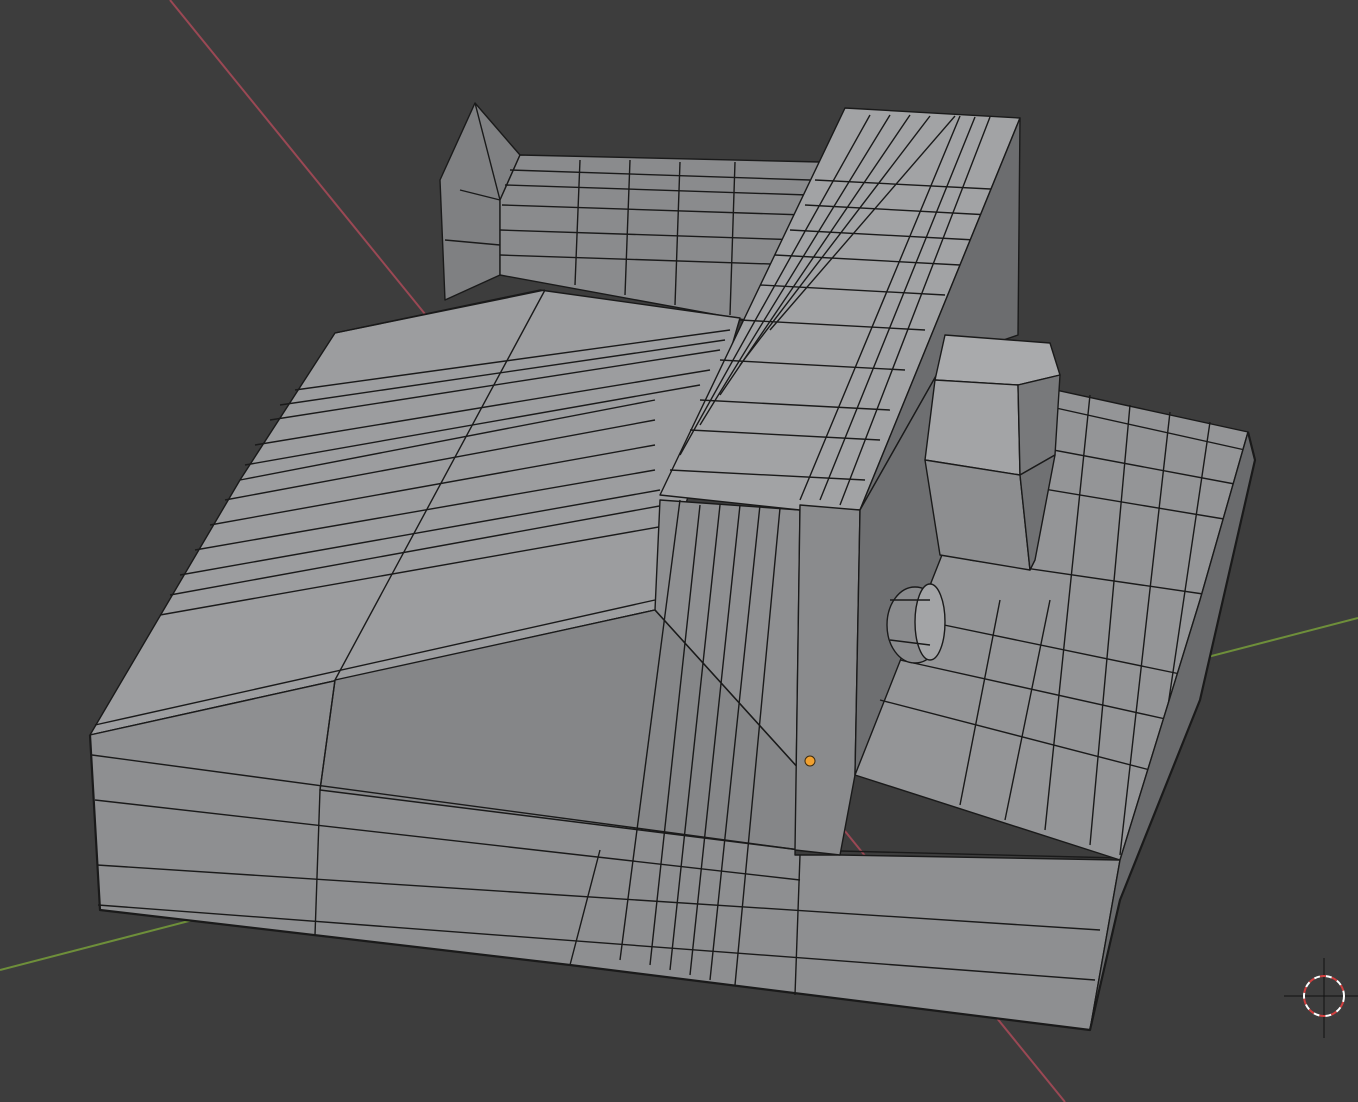  I want to click on block-front-face, so click(827, 680).